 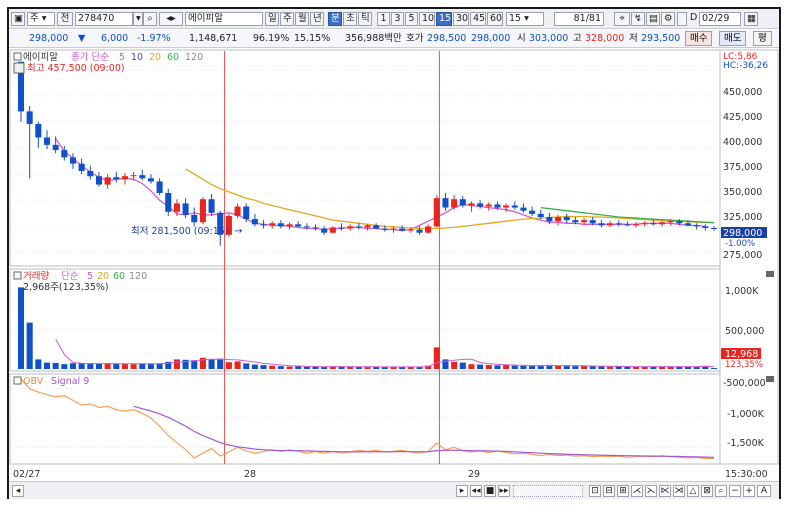 What do you see at coordinates (70, 276) in the screenshot?
I see `vol-legend-ma: 단순` at bounding box center [70, 276].